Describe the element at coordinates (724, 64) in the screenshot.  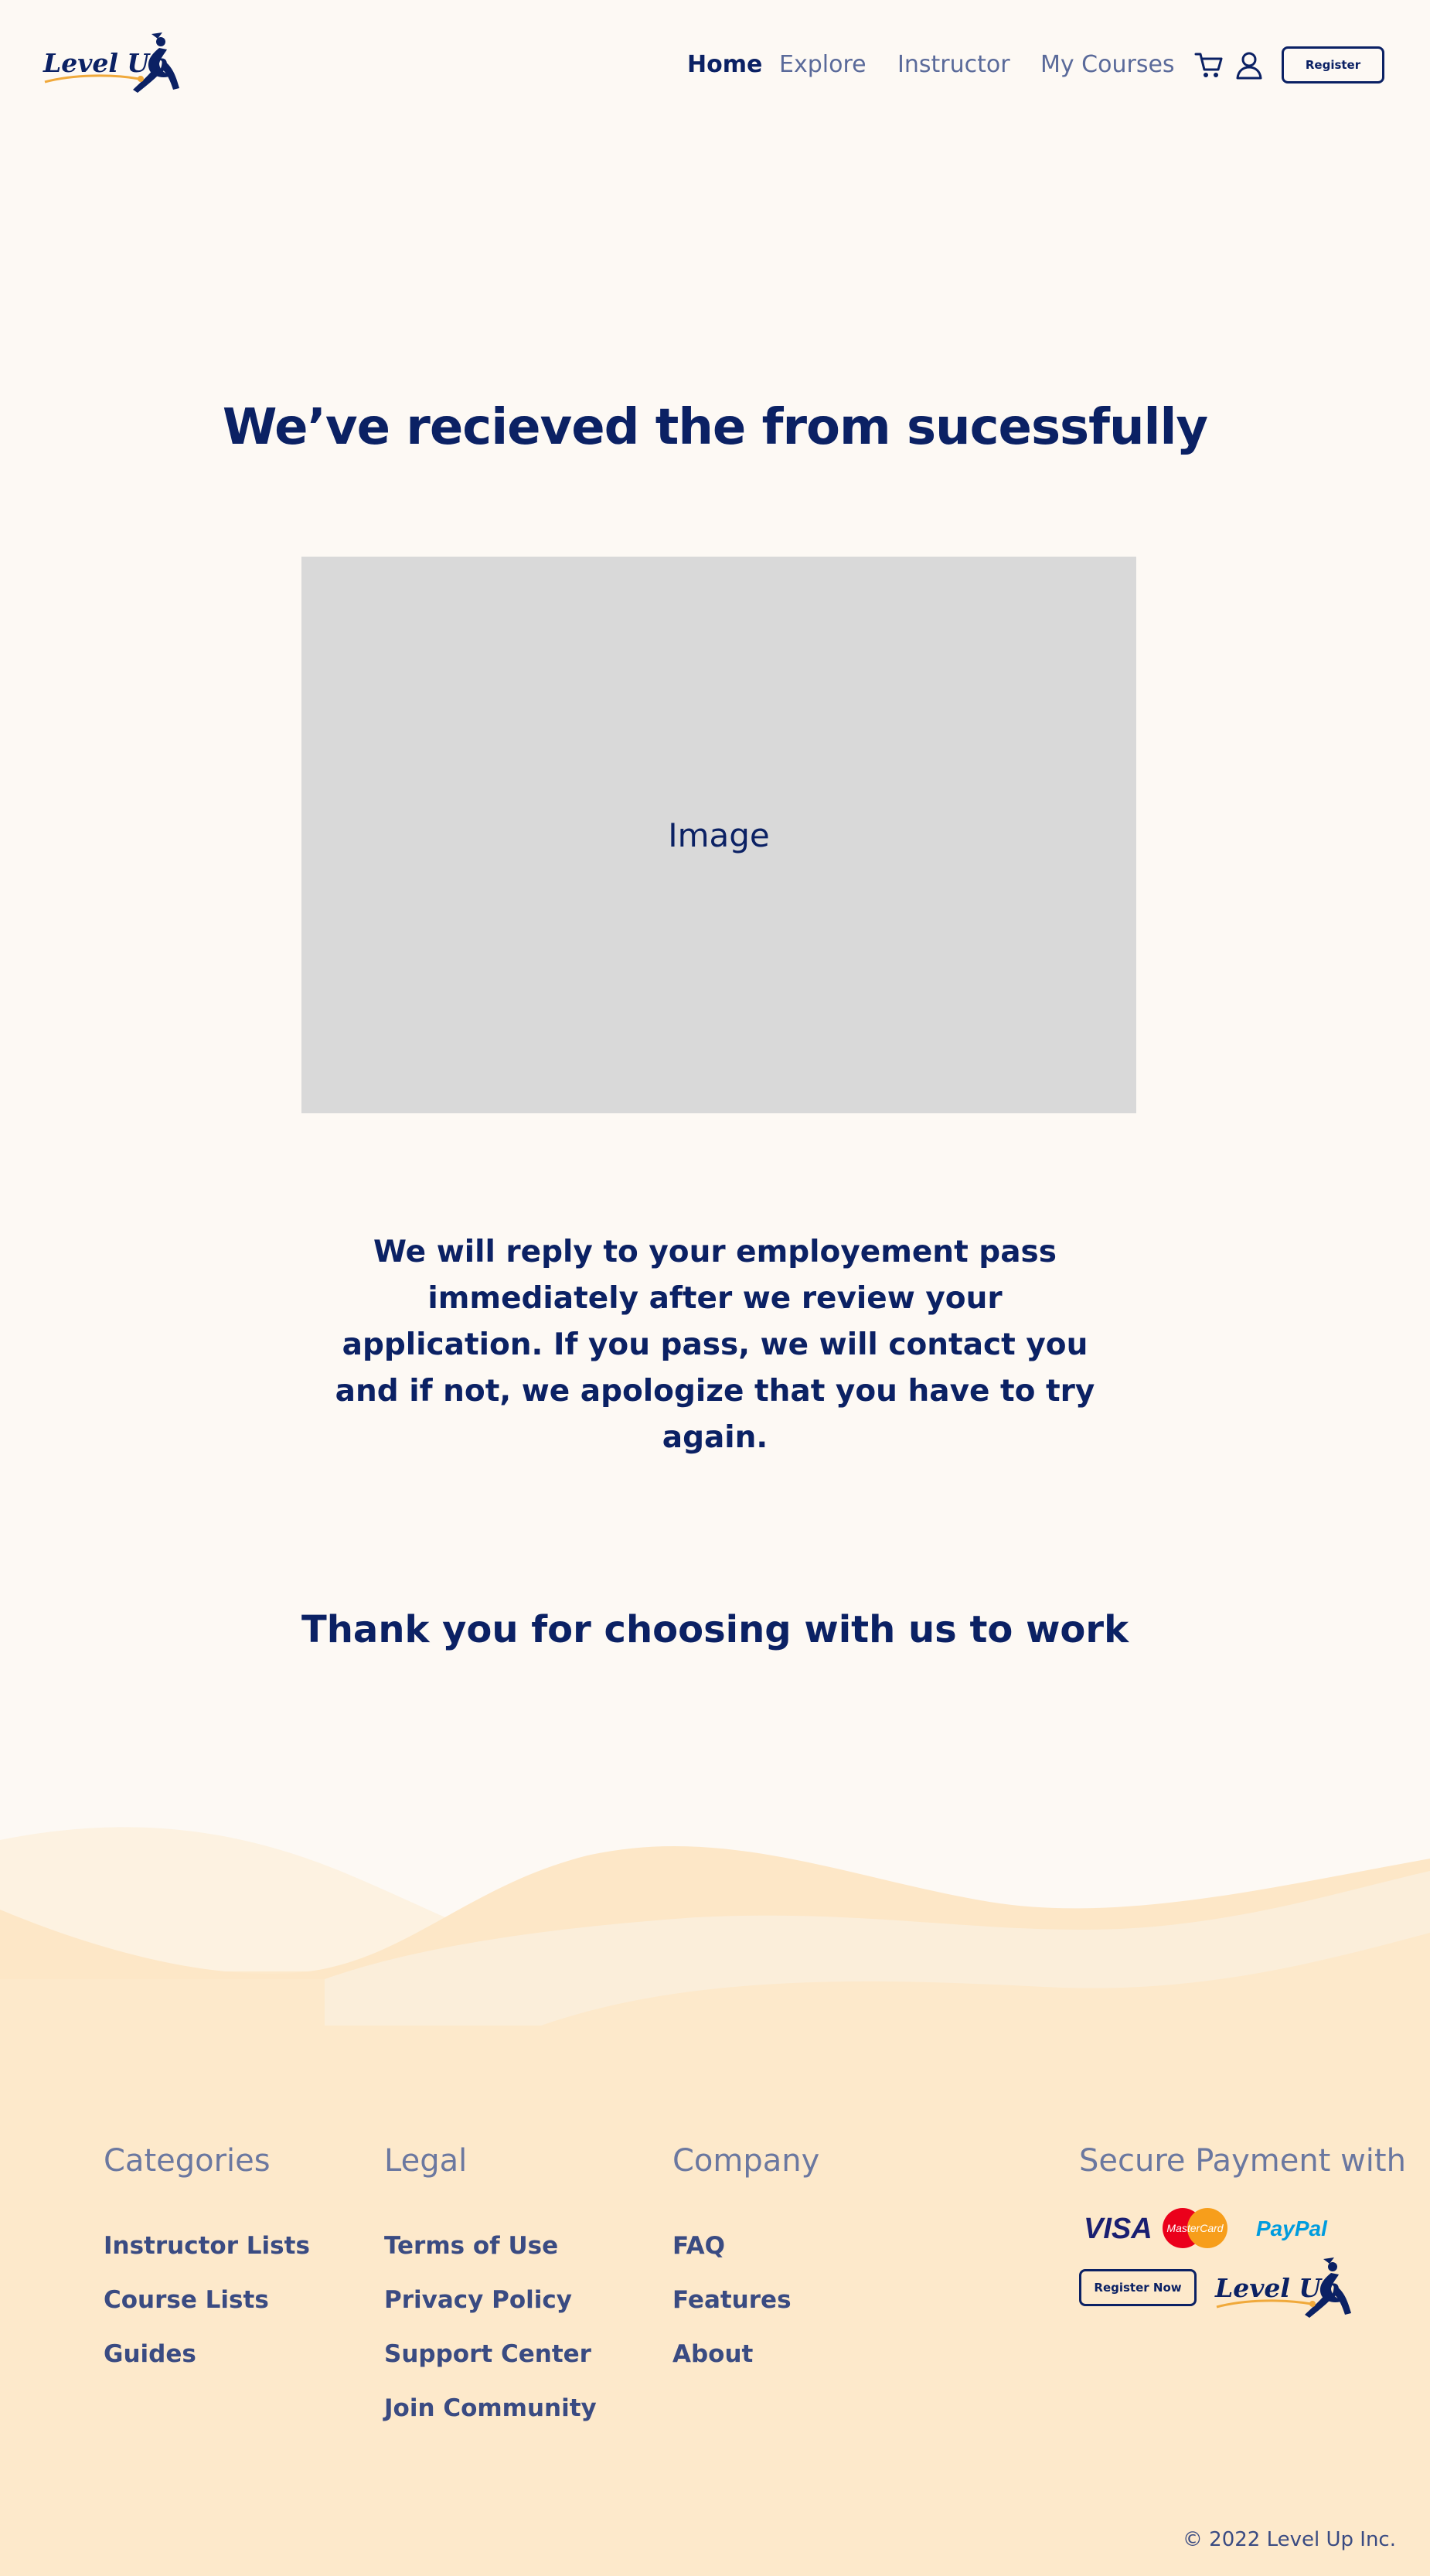
I see `nav-home: Home` at that location.